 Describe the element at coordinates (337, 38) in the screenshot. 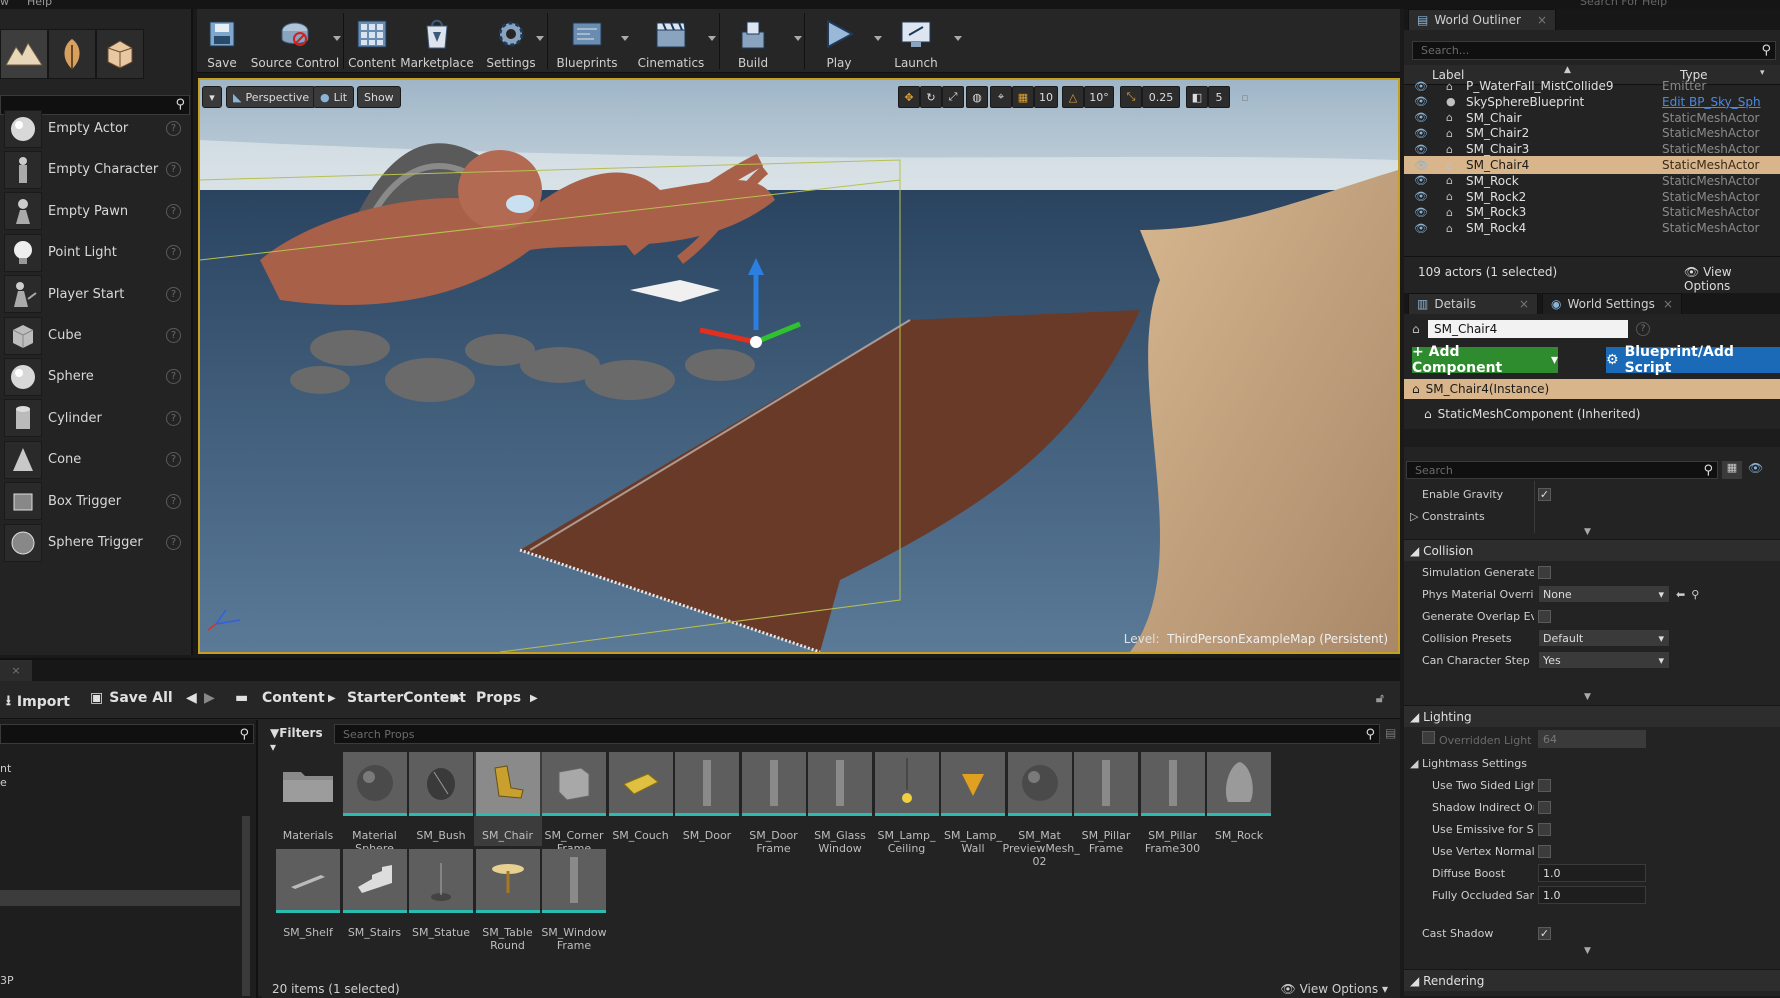

I see `source-control-dropdown` at that location.